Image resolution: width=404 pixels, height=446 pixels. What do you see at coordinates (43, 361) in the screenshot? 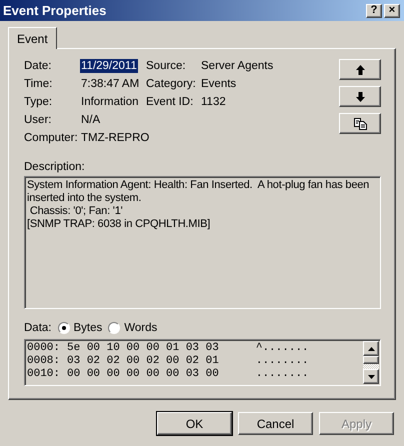
I see `offset-text: 0008:` at bounding box center [43, 361].